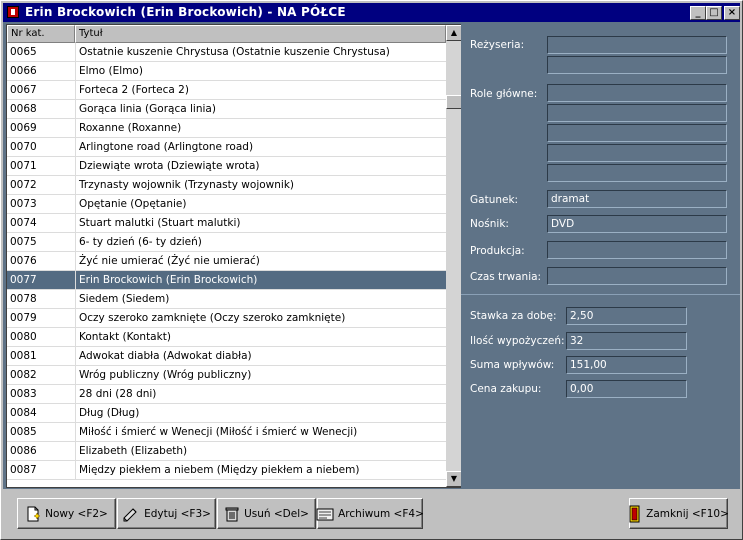 The height and width of the screenshot is (540, 743). What do you see at coordinates (626, 365) in the screenshot?
I see `suma-field: 151,00` at bounding box center [626, 365].